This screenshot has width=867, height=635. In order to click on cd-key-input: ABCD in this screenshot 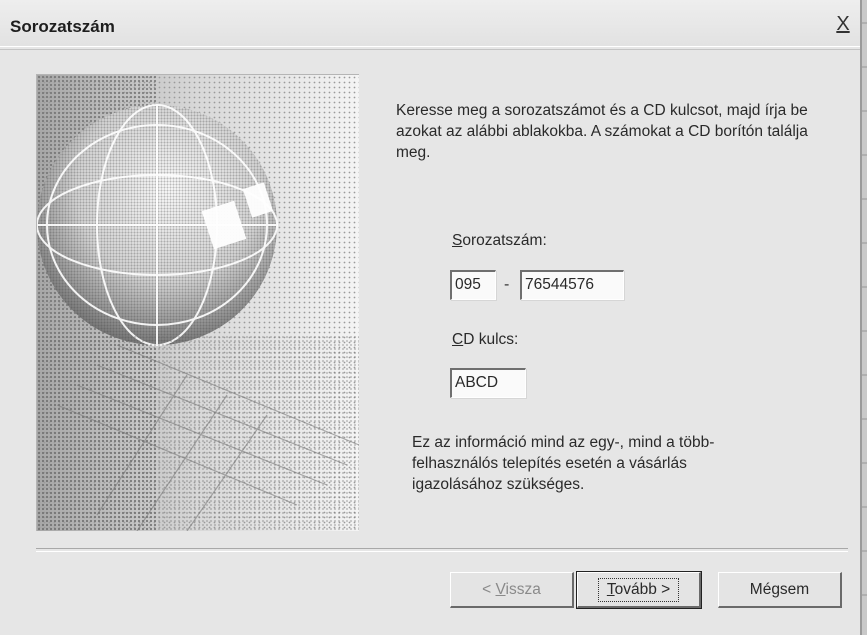, I will do `click(488, 383)`.